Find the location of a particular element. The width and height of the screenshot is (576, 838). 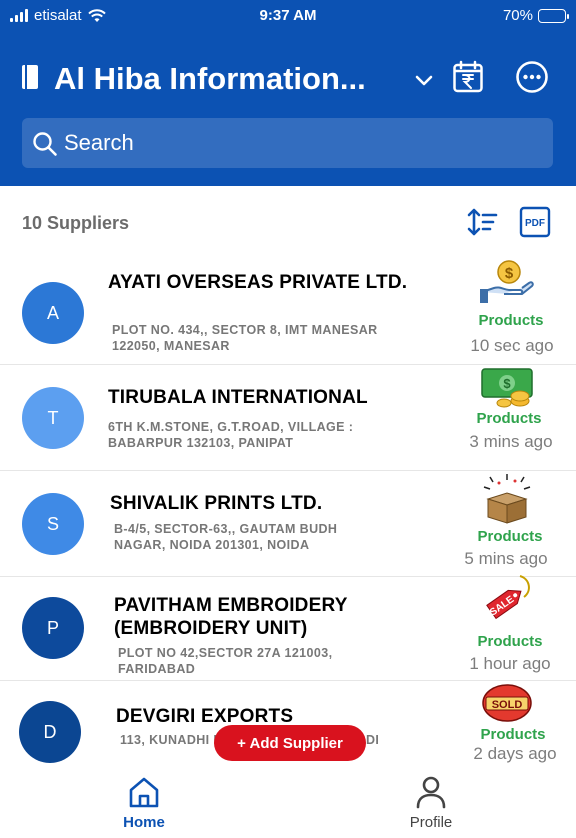

open-box-icon is located at coordinates (507, 499).